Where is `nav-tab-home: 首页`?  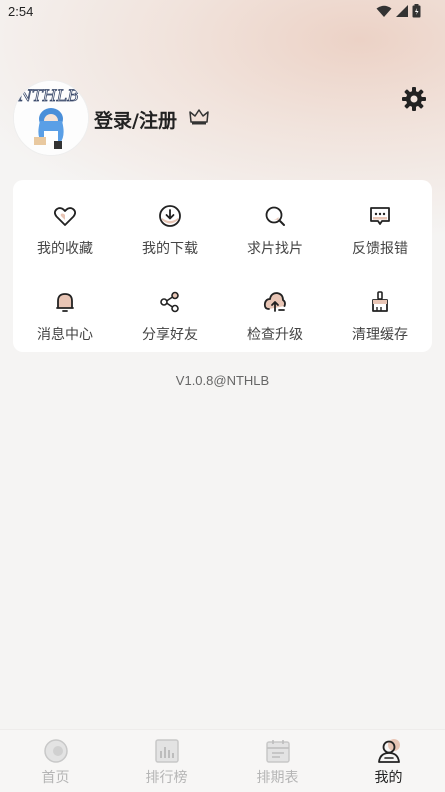
nav-tab-home: 首页 is located at coordinates (55, 761).